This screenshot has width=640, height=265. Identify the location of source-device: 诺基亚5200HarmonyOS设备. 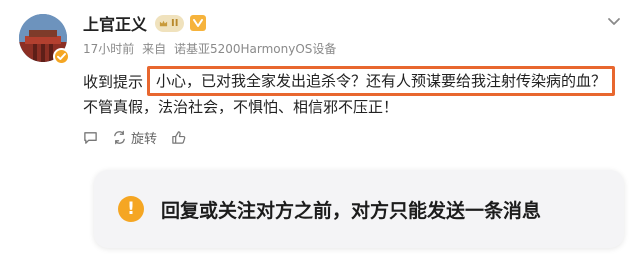
(255, 49).